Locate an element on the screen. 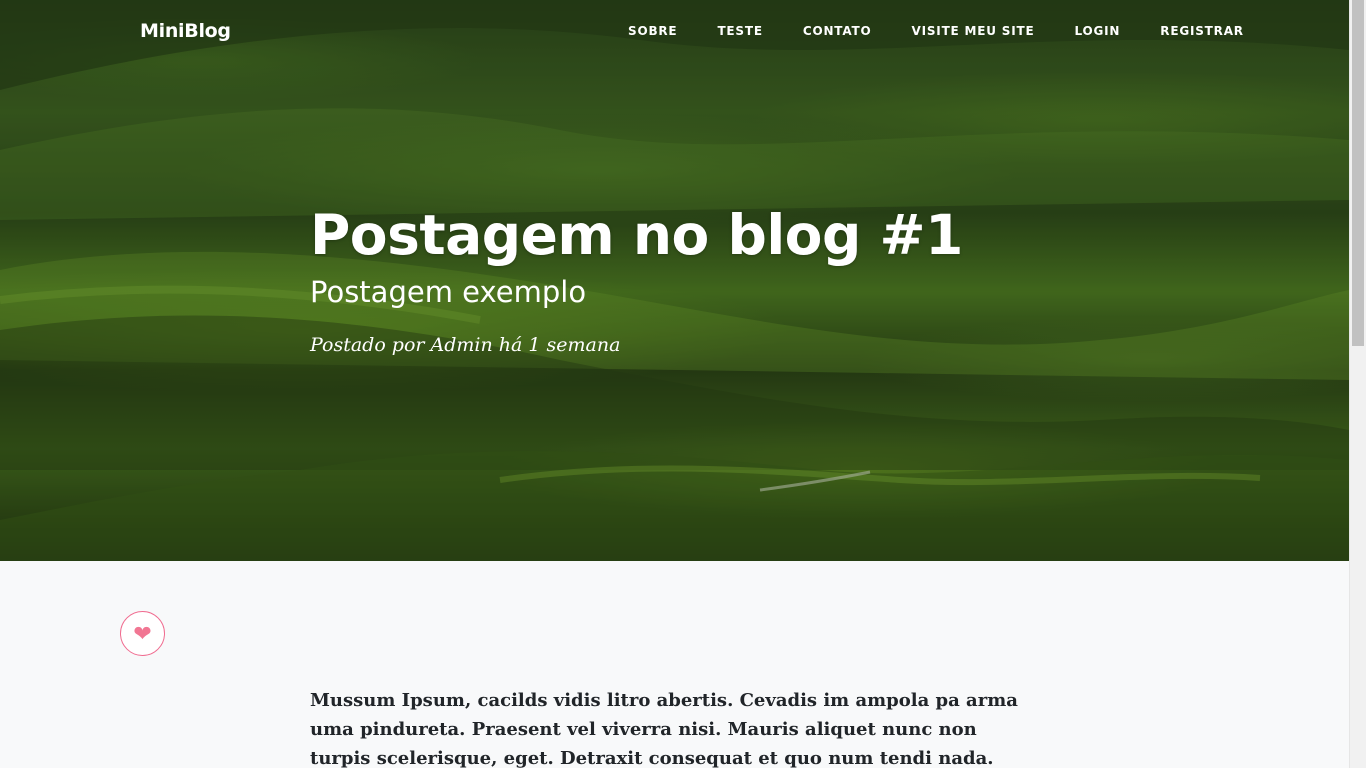  post-title: Postagem no blog #1 is located at coordinates (636, 235).